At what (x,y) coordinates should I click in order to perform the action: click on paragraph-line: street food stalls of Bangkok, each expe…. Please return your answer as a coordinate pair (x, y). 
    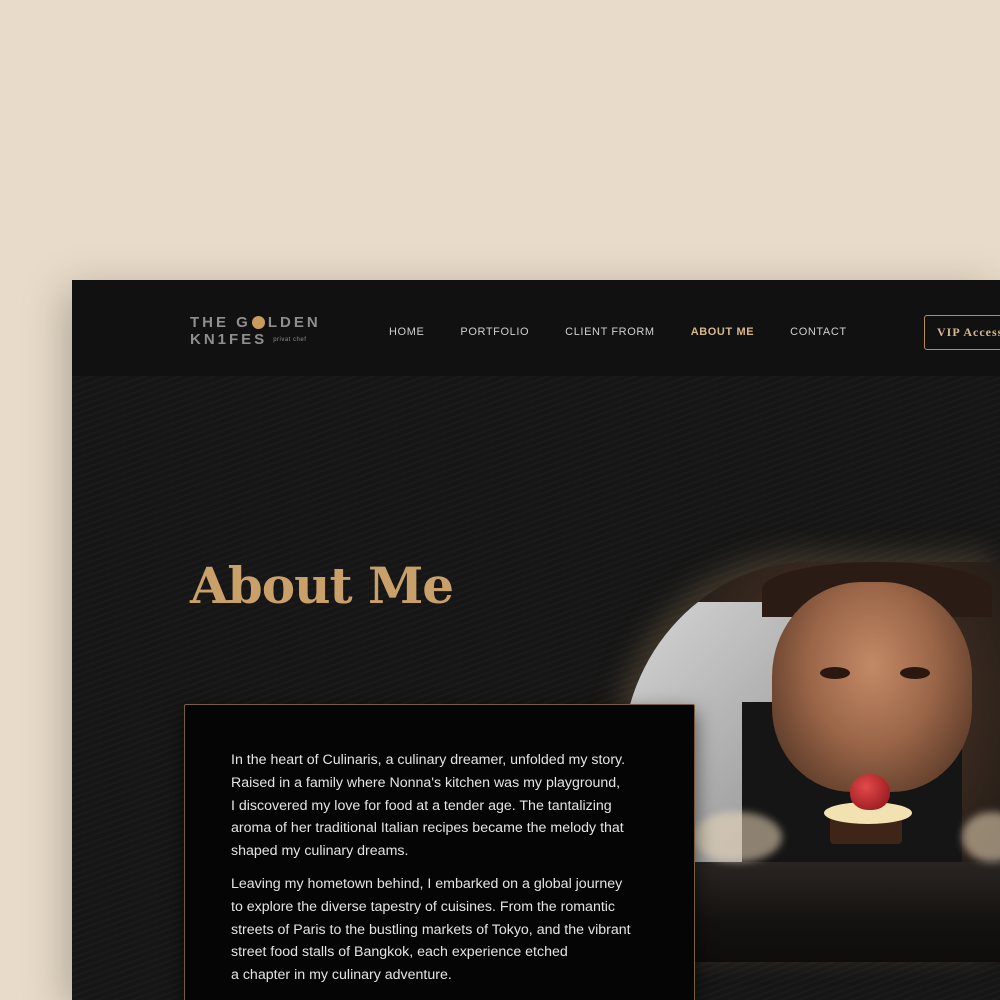
    Looking at the image, I should click on (399, 952).